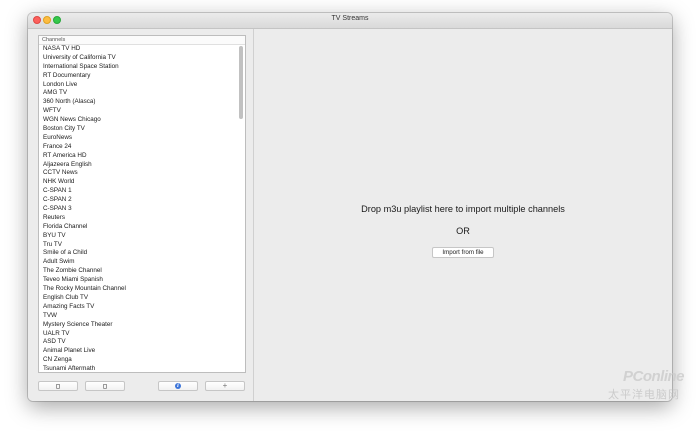  I want to click on channel-list-item: Teveo Miami Spanish, so click(138, 280).